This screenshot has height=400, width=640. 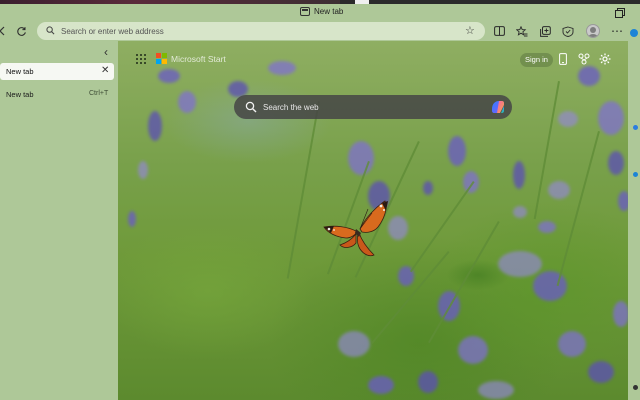 I want to click on tab-label: New tab, so click(x=20, y=71).